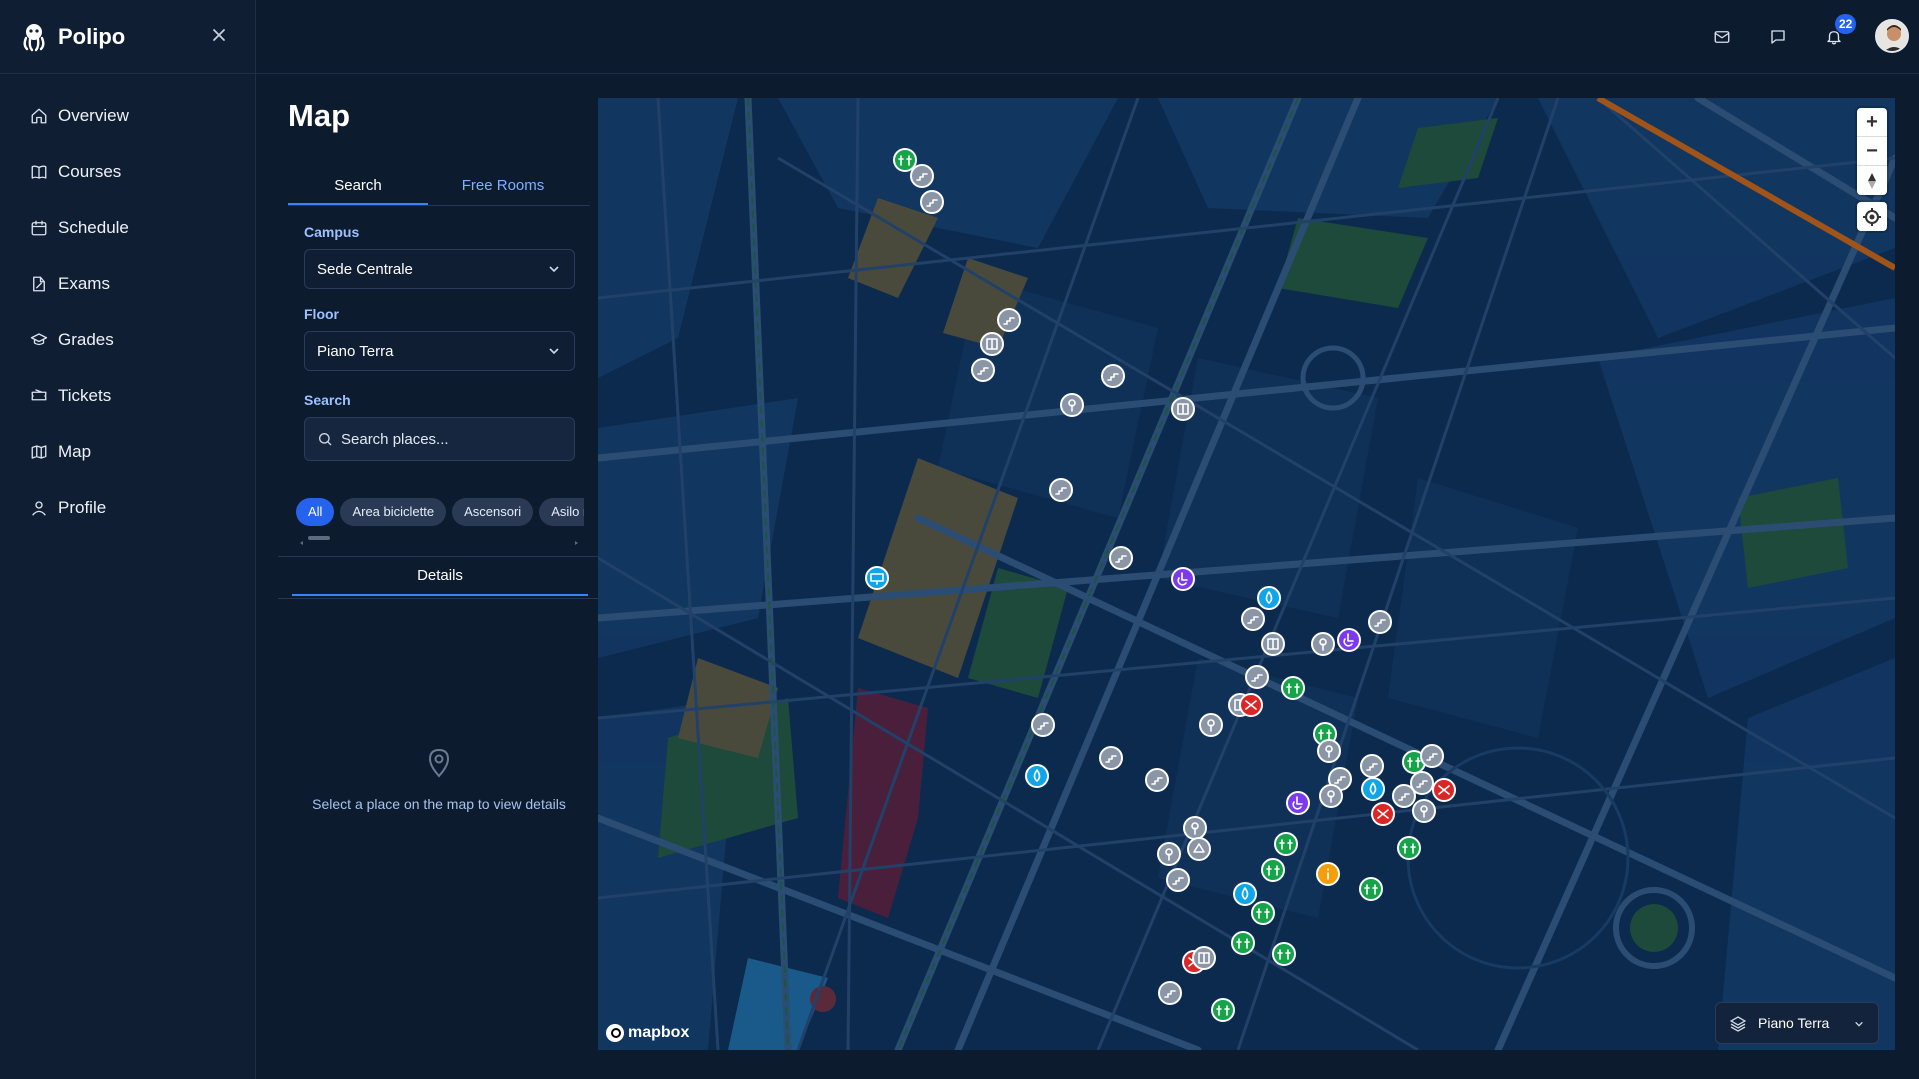 The width and height of the screenshot is (1919, 1079). I want to click on geolocate-button, so click(1872, 216).